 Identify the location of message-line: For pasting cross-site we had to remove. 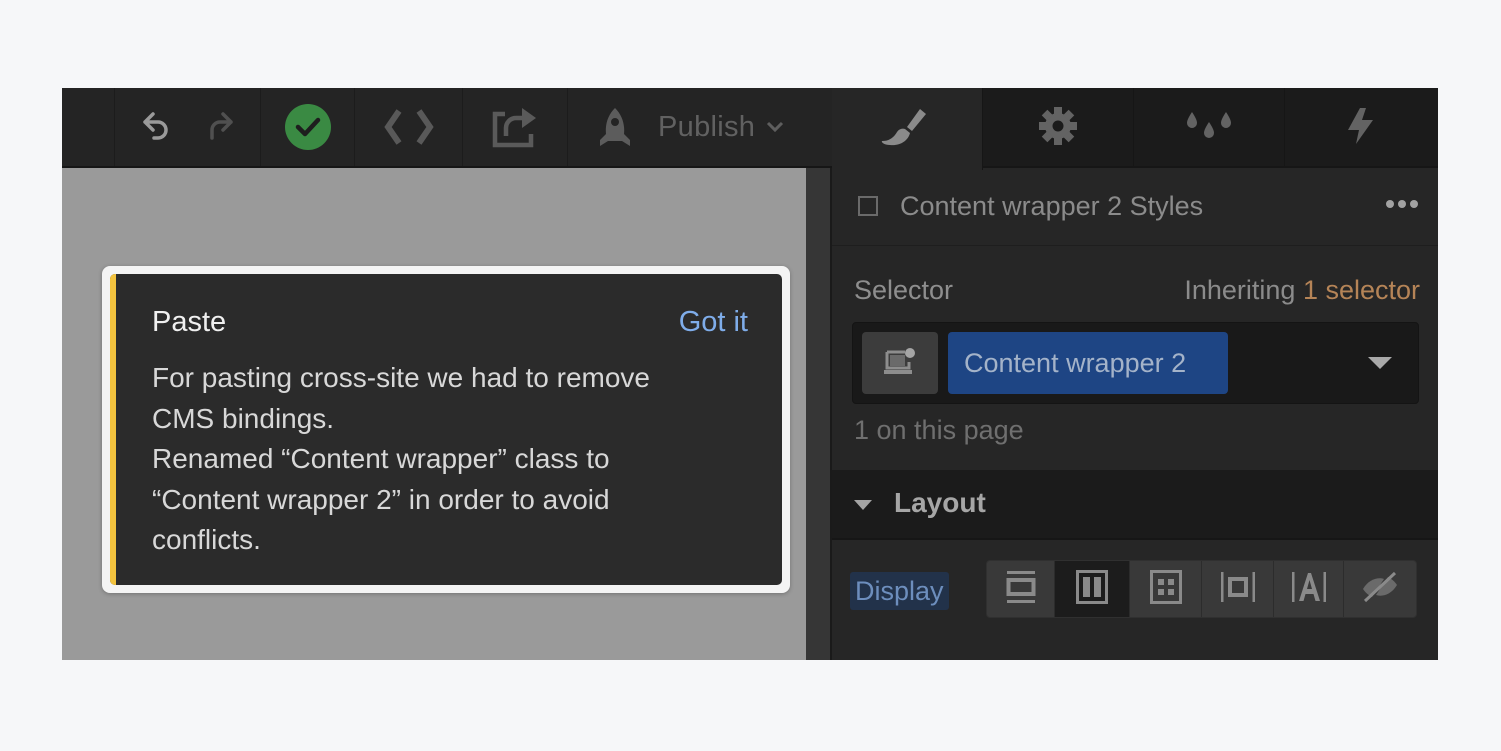
(401, 377).